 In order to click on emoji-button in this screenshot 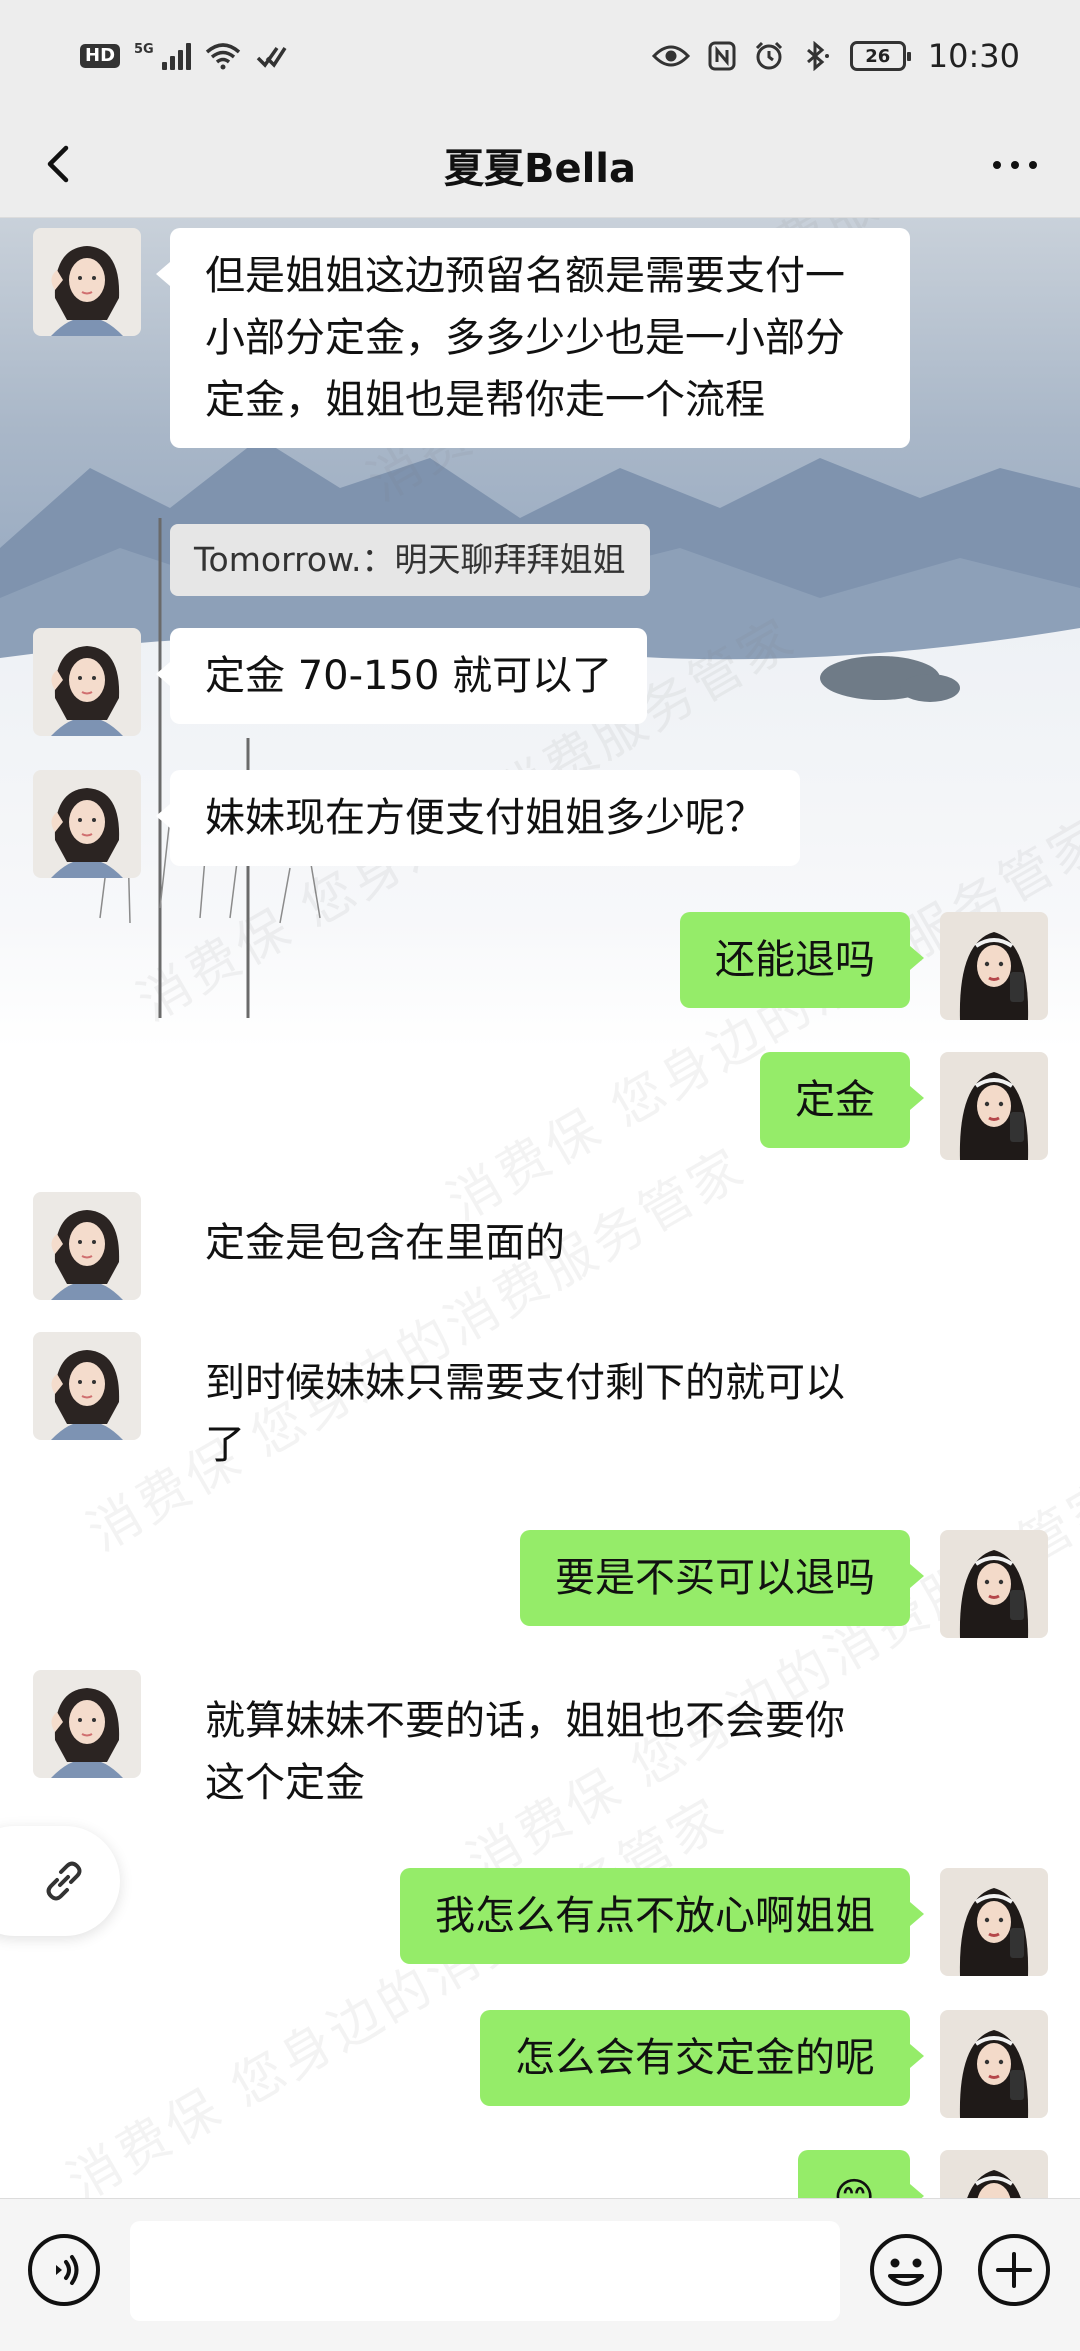, I will do `click(906, 2270)`.